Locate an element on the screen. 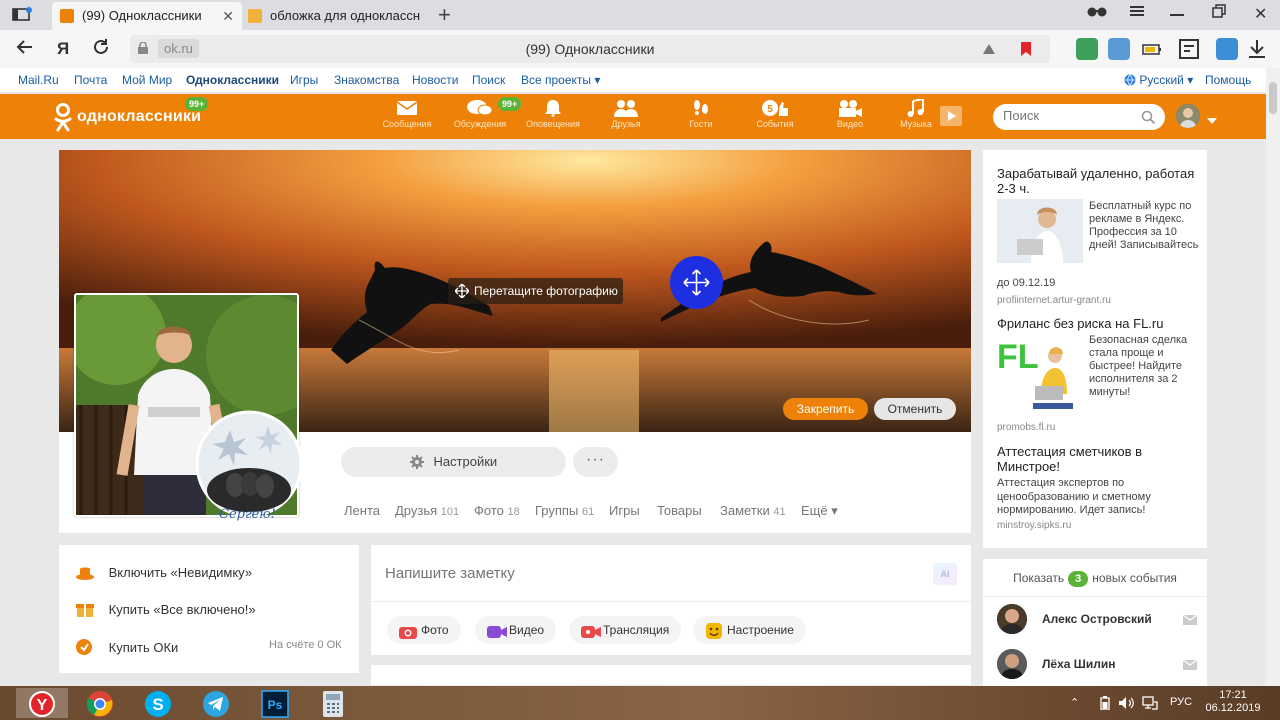  close-window-icon: ✕ is located at coordinates (1260, 14).